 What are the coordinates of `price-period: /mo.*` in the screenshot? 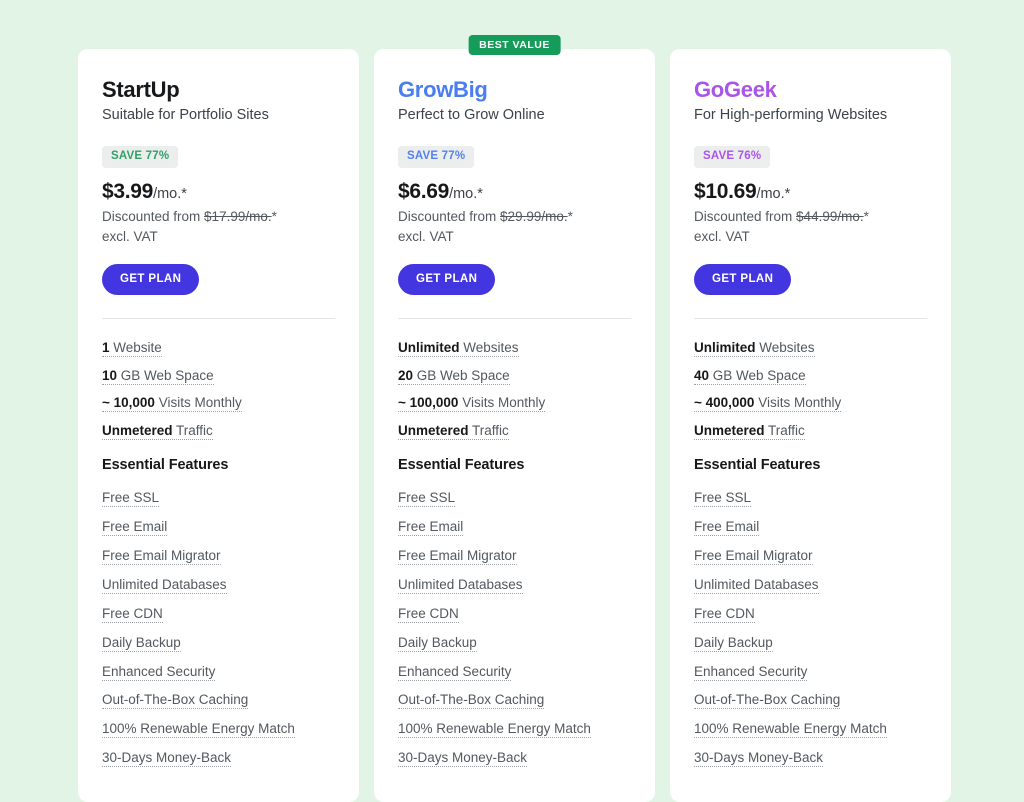 It's located at (773, 193).